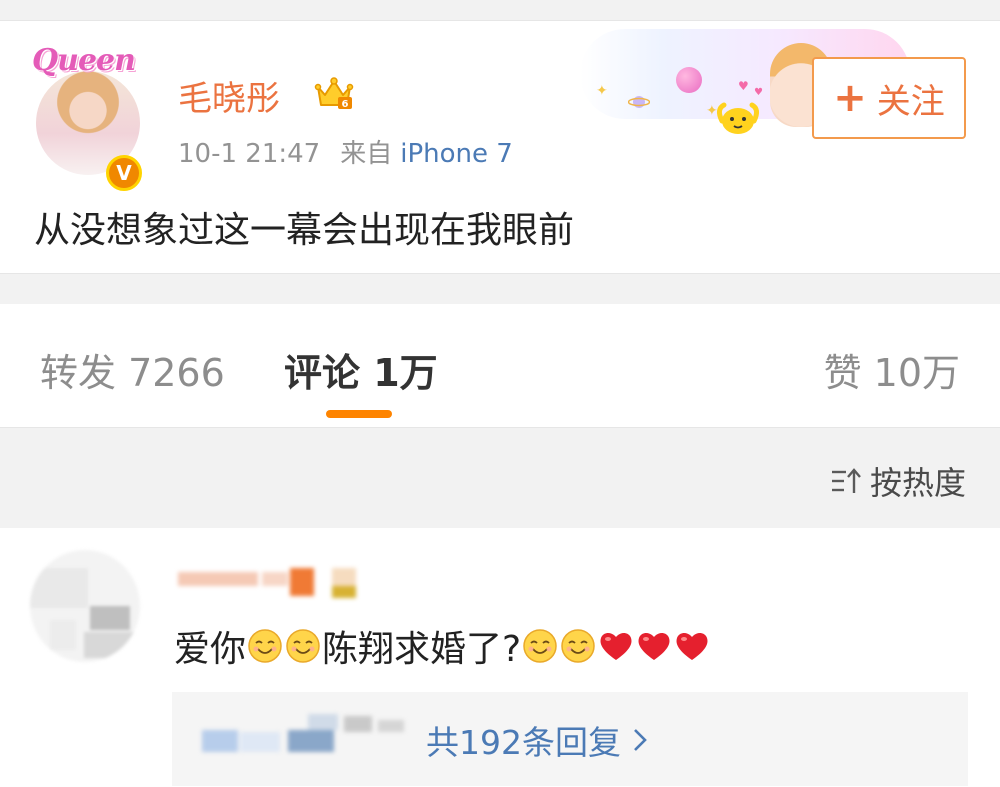  What do you see at coordinates (88, 118) in the screenshot?
I see `author-avatar: Queen V` at bounding box center [88, 118].